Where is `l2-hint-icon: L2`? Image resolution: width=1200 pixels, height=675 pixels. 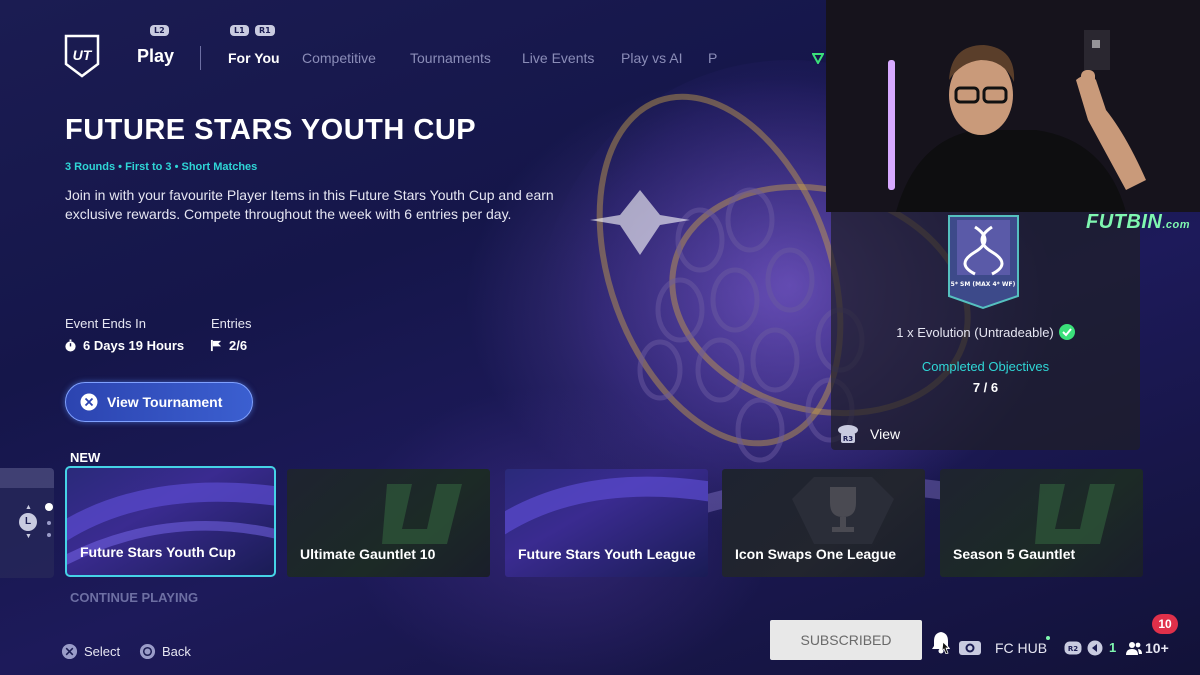
l2-hint-icon: L2 is located at coordinates (159, 30).